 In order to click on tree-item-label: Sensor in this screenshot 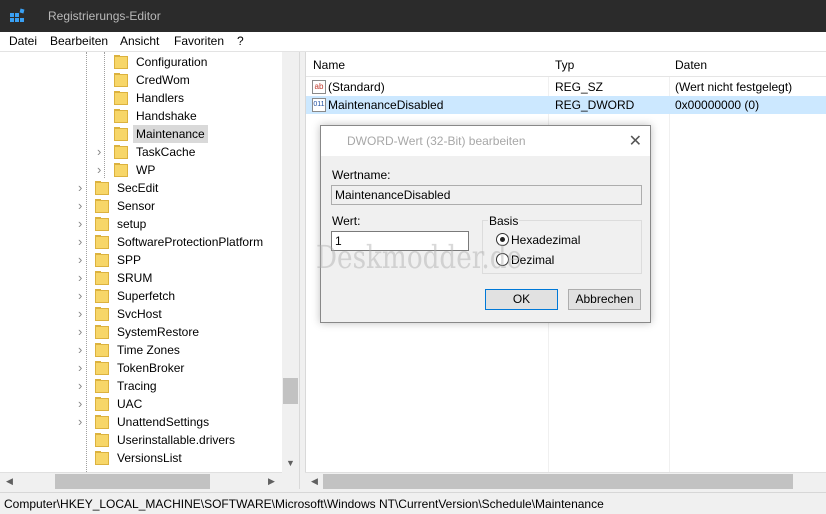, I will do `click(136, 206)`.